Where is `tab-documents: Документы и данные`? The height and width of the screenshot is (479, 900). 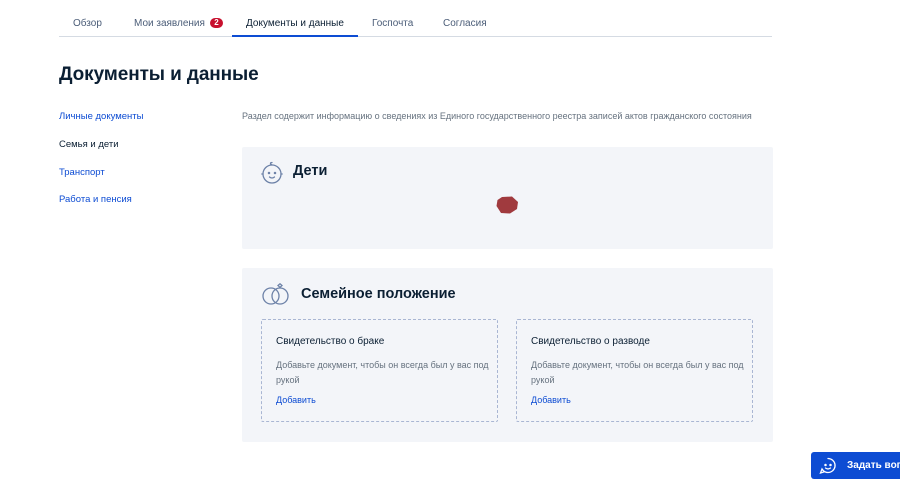
tab-documents: Документы и данные is located at coordinates (295, 22).